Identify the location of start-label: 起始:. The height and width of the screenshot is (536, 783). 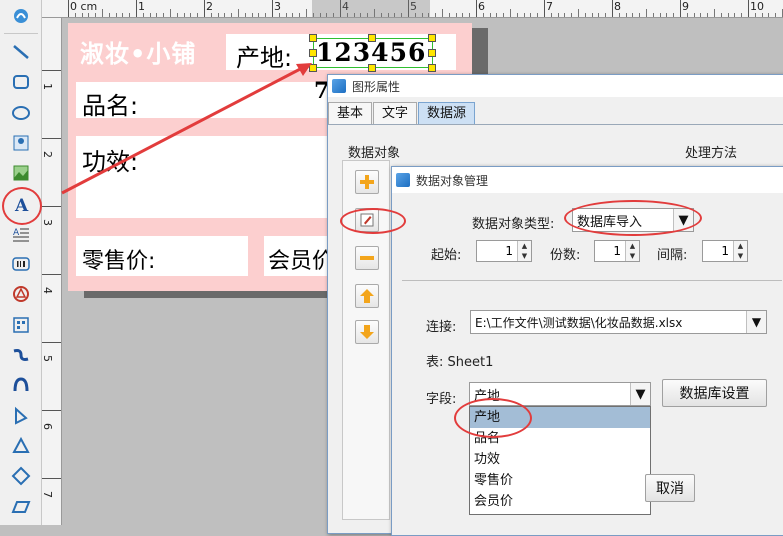
(446, 255).